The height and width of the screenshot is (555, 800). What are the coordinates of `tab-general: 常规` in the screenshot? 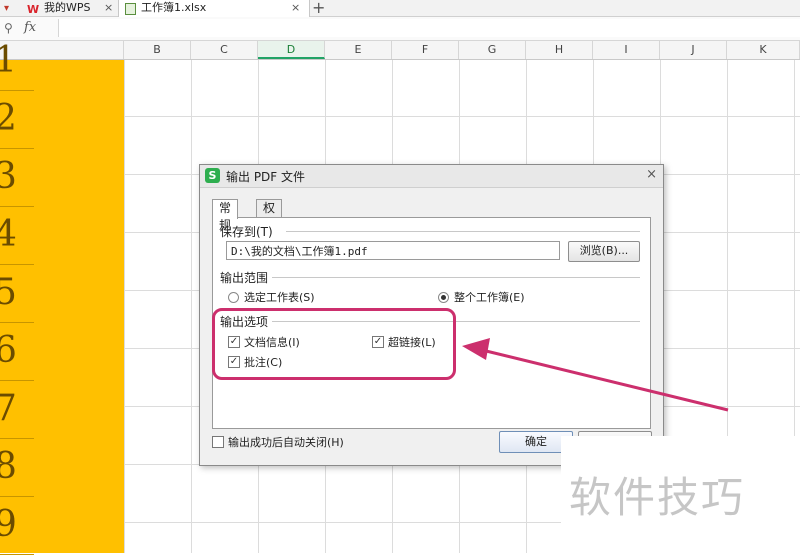 It's located at (225, 215).